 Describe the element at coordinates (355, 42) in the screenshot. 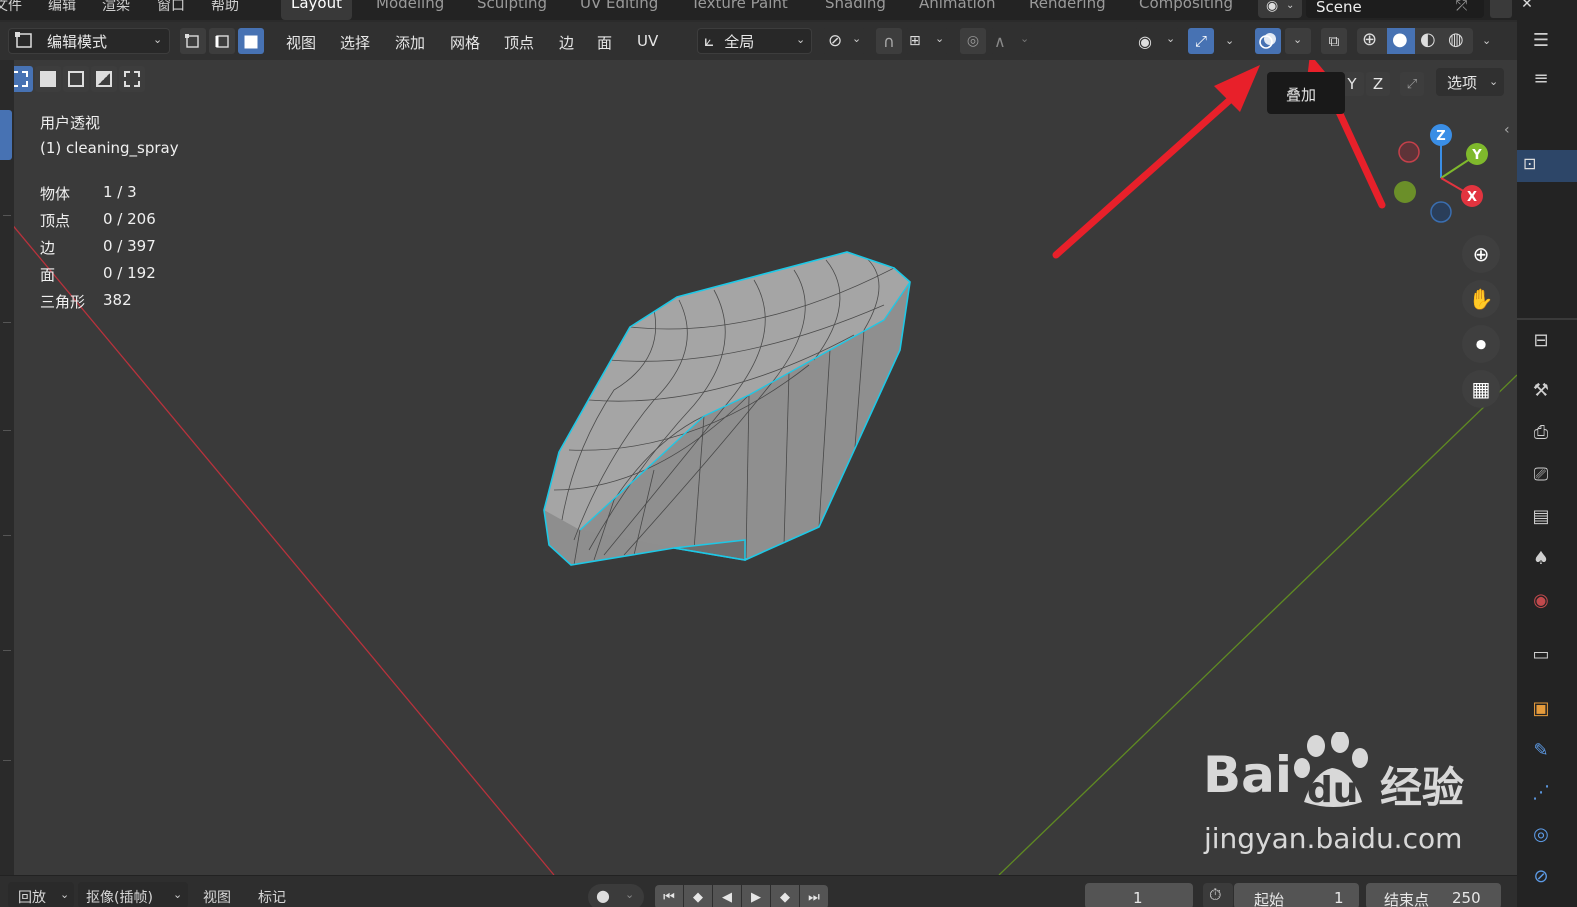

I see `menu-select: 选择` at that location.